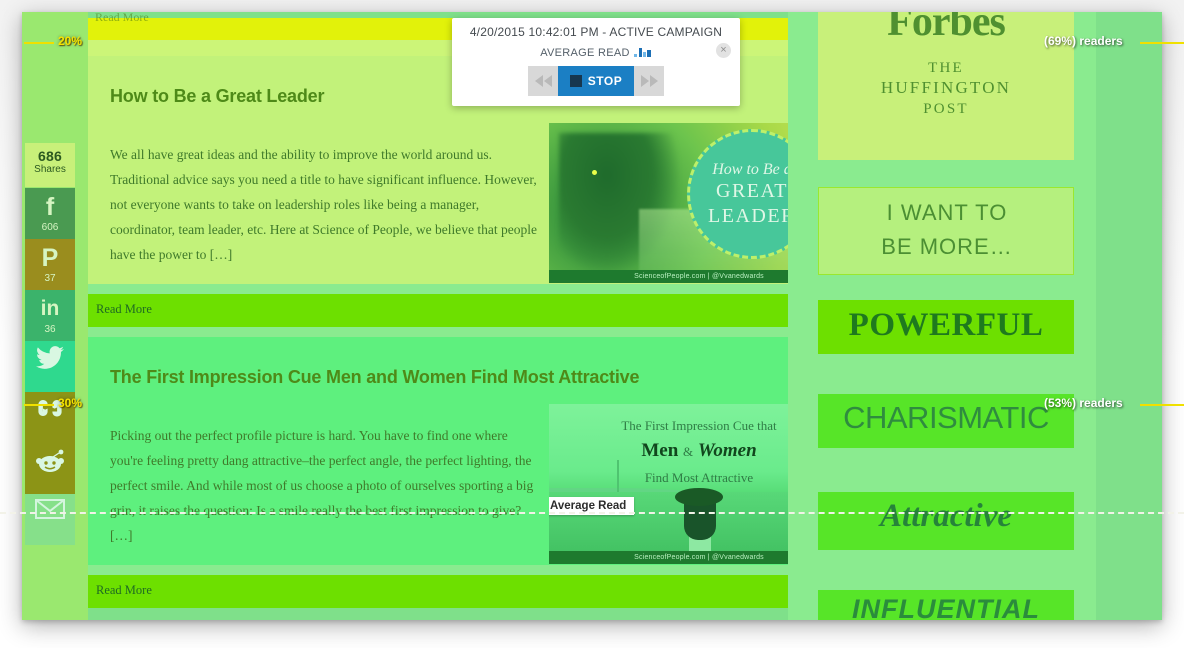  I want to click on want-to-line-1: I WANT TO, so click(947, 212).